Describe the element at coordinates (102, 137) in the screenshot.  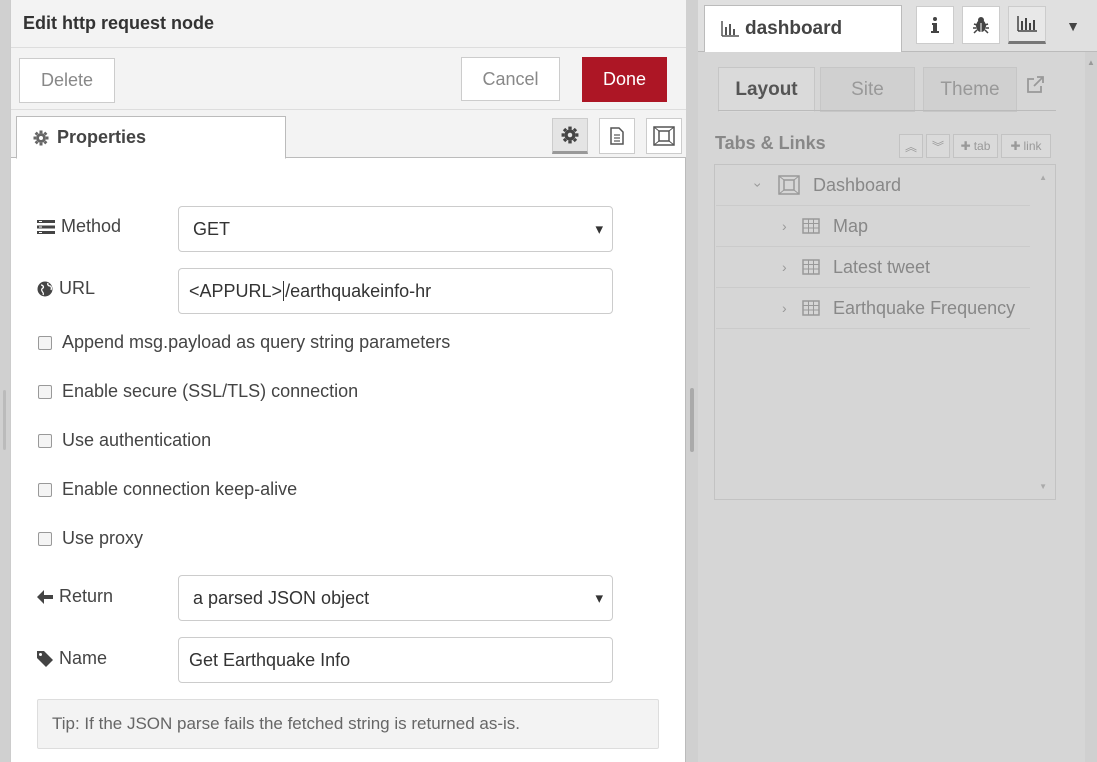
I see `tab-properties-label: Properties` at that location.